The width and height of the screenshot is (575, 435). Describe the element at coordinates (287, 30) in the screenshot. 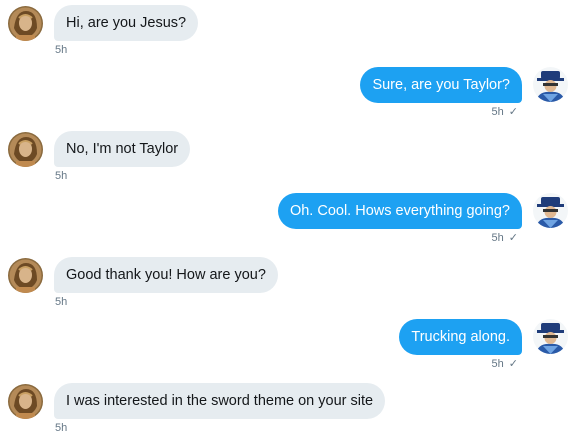

I see `message-row: Hi, are you Jesus? 5h` at that location.